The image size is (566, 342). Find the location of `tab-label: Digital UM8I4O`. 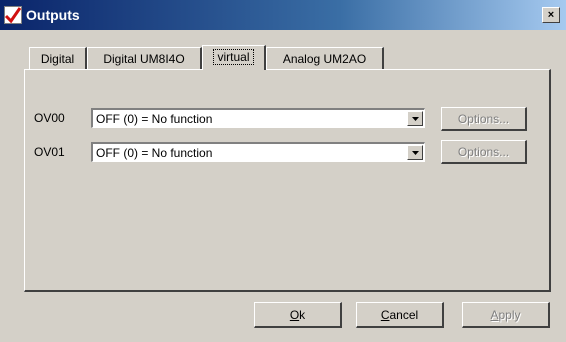

tab-label: Digital UM8I4O is located at coordinates (144, 59).